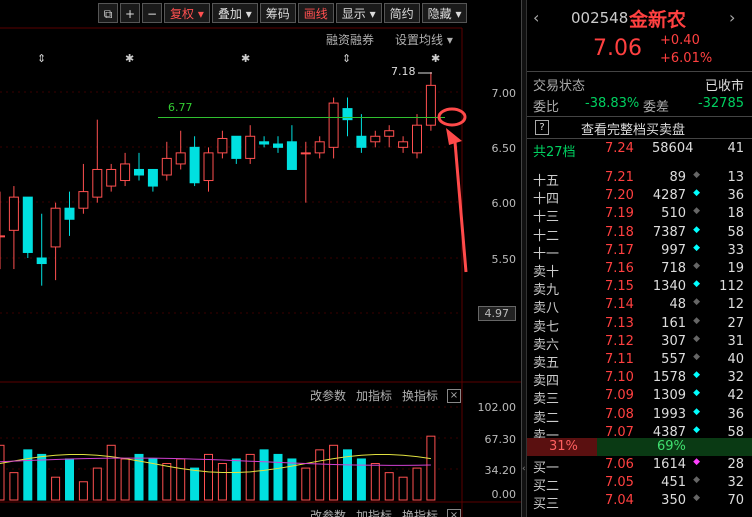 The width and height of the screenshot is (752, 517). I want to click on order-book-row: 卖五 7.11 557 40 ◆, so click(639, 361).